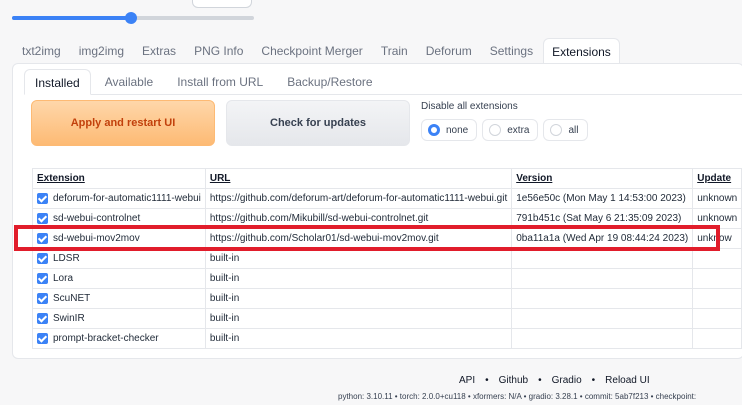 The width and height of the screenshot is (742, 405). Describe the element at coordinates (581, 51) in the screenshot. I see `tab-extensions: Extensions` at that location.